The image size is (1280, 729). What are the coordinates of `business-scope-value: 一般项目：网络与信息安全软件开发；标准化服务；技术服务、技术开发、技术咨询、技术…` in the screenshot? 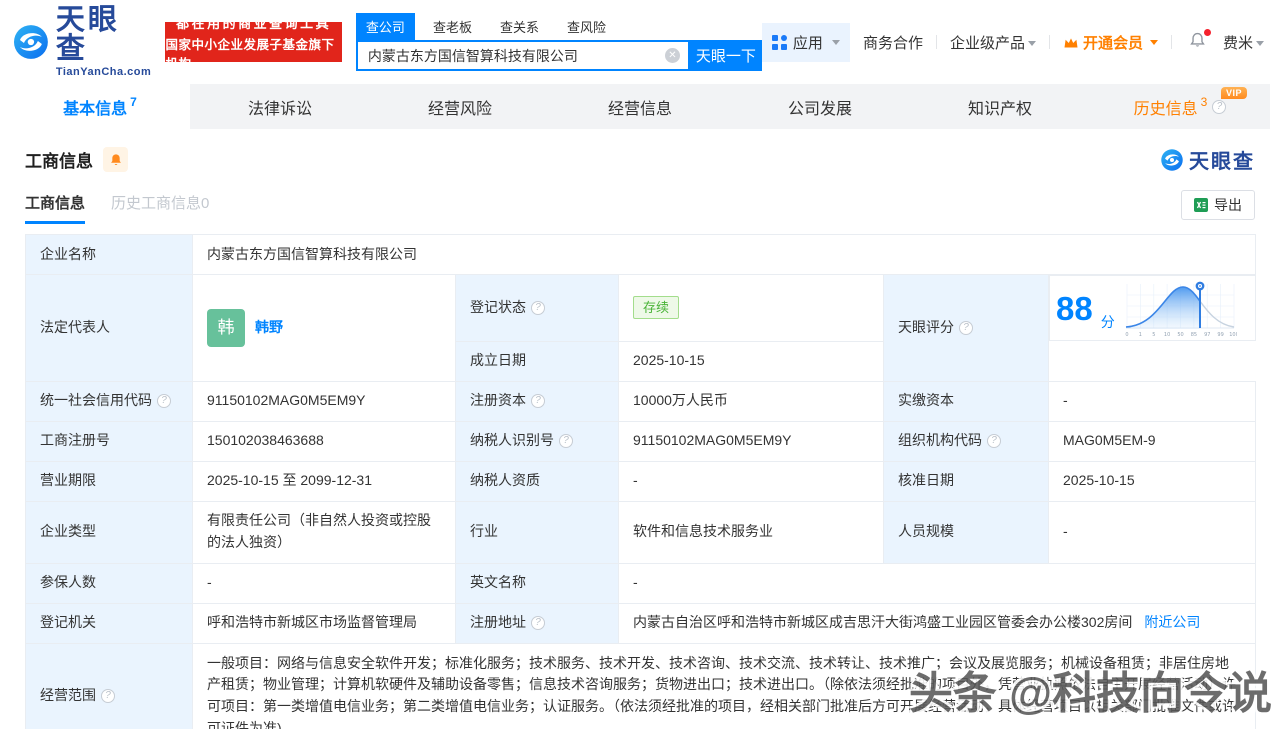 It's located at (724, 685).